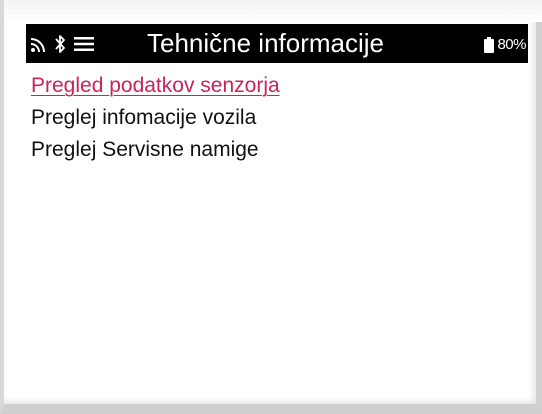 The width and height of the screenshot is (542, 414). I want to click on wifi-icon, so click(39, 44).